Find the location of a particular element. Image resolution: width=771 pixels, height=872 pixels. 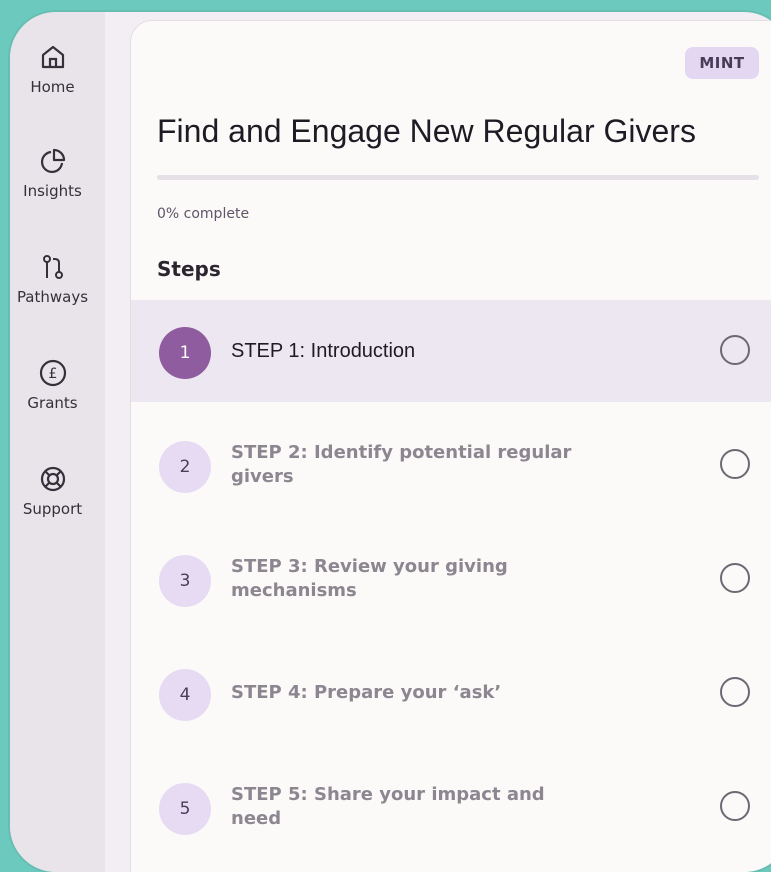

step-row: 4 STEP 4: Prepare your ‘ask’ is located at coordinates (451, 693).